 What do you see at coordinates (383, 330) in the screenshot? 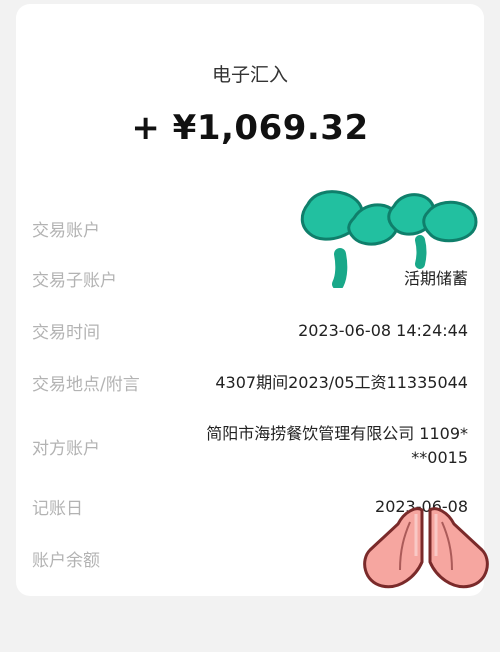
I see `value-time: 2023-06-08 14:24:44` at bounding box center [383, 330].